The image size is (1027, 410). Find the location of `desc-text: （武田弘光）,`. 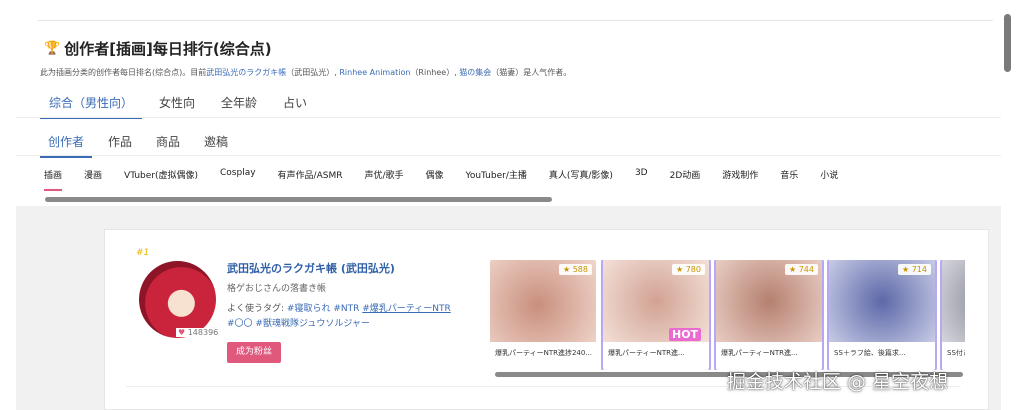

desc-text: （武田弘光）, is located at coordinates (311, 72).